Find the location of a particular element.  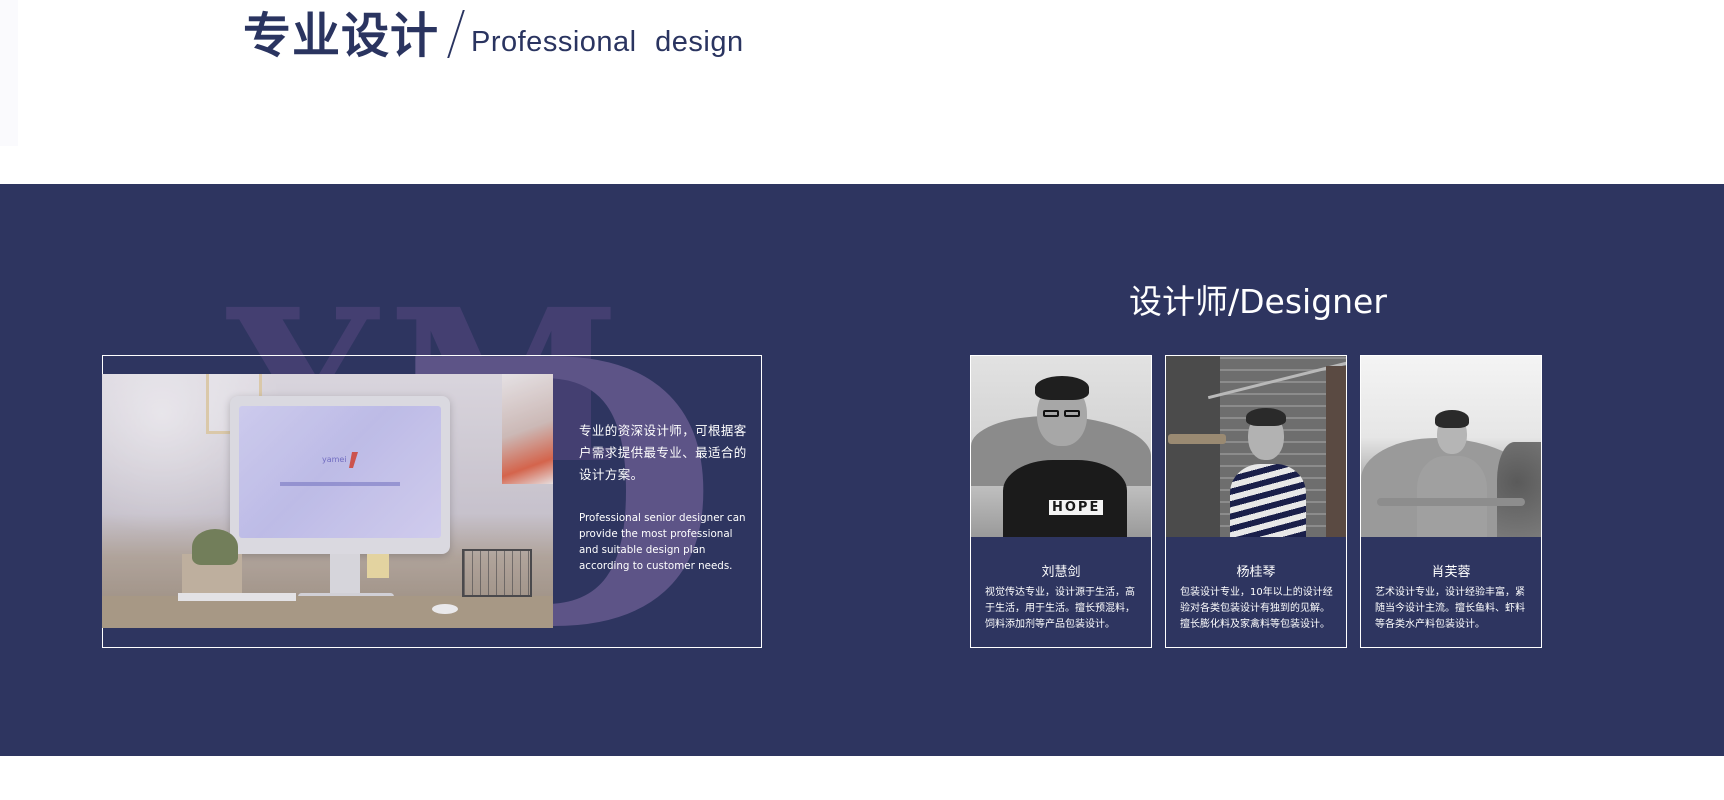

wooden-door is located at coordinates (1336, 451).